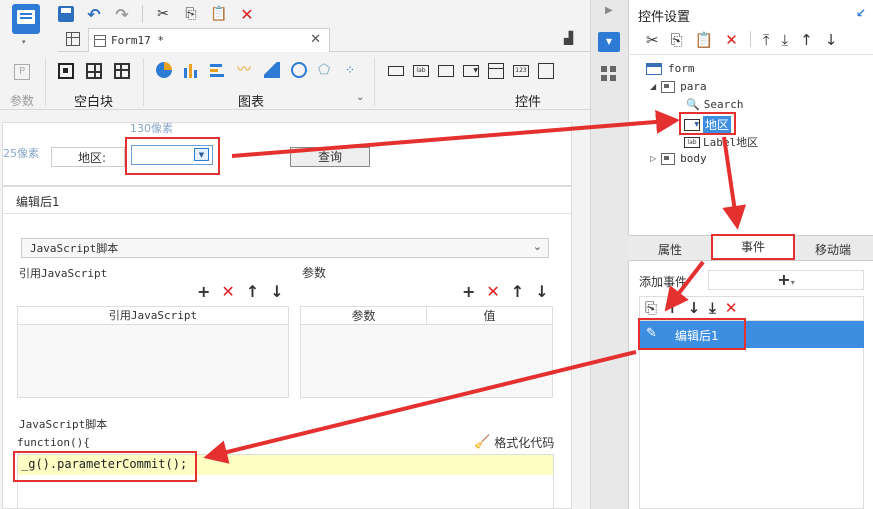  Describe the element at coordinates (21, 153) in the screenshot. I see `height-hint: 25像素` at that location.